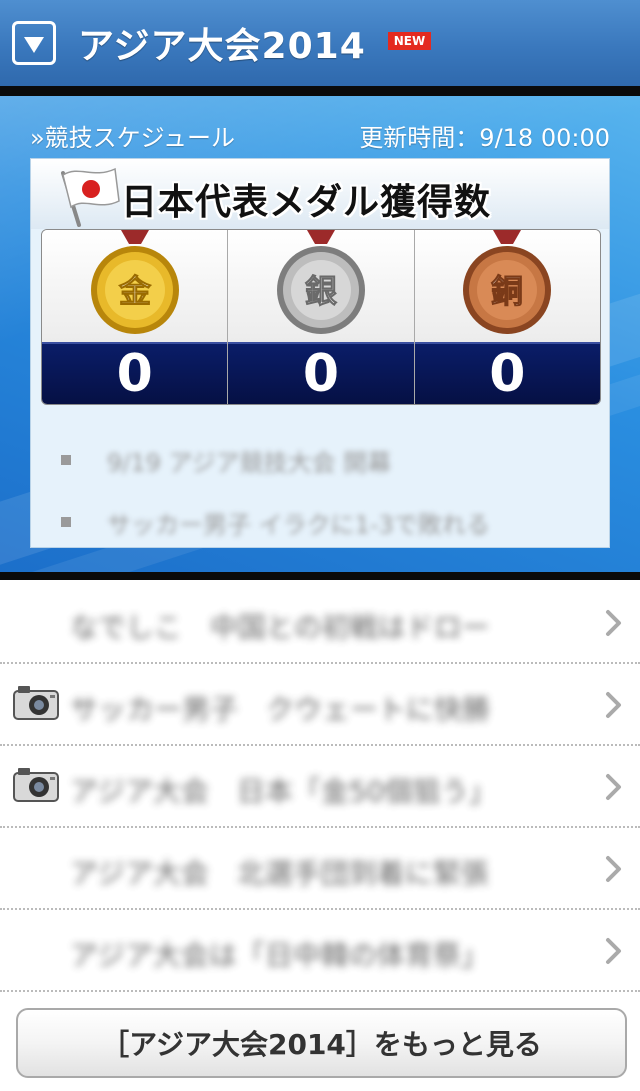 The image size is (640, 1091). I want to click on more-articles-button: ［アジア大会2014］をもっと見る, so click(321, 1043).